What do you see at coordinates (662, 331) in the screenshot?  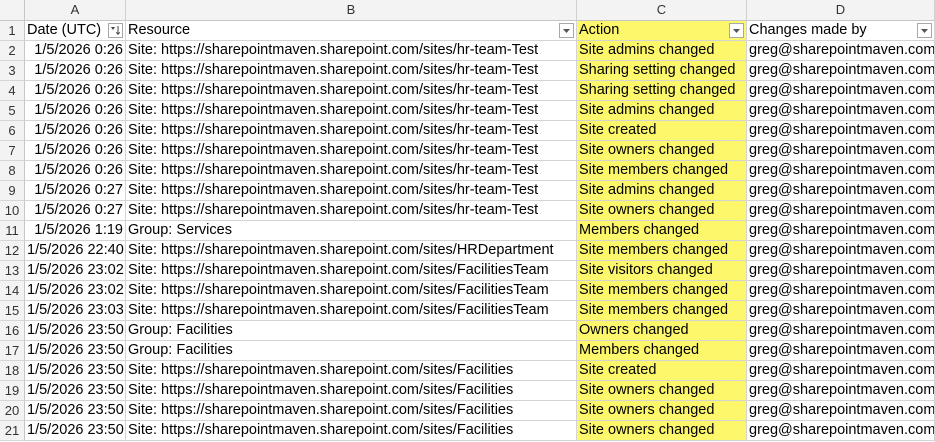 I see `cell-action: Owners changed` at bounding box center [662, 331].